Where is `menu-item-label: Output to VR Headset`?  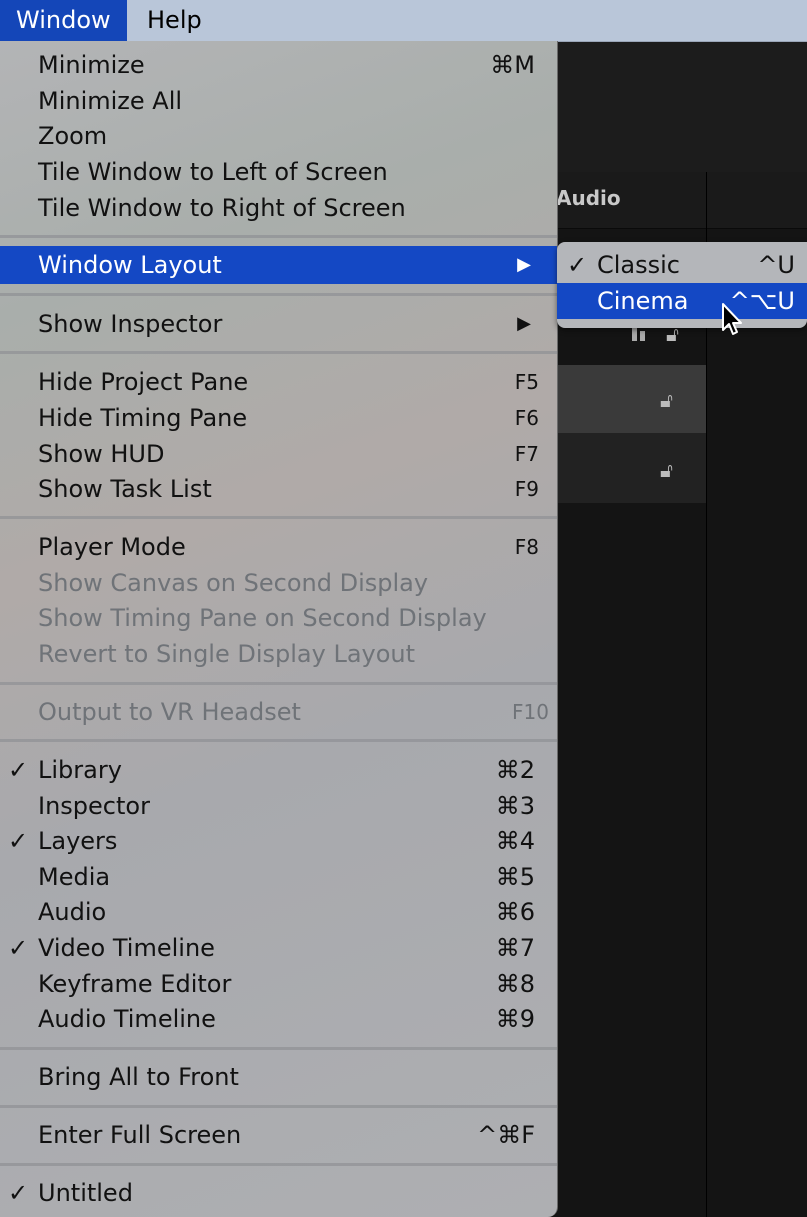 menu-item-label: Output to VR Headset is located at coordinates (169, 712).